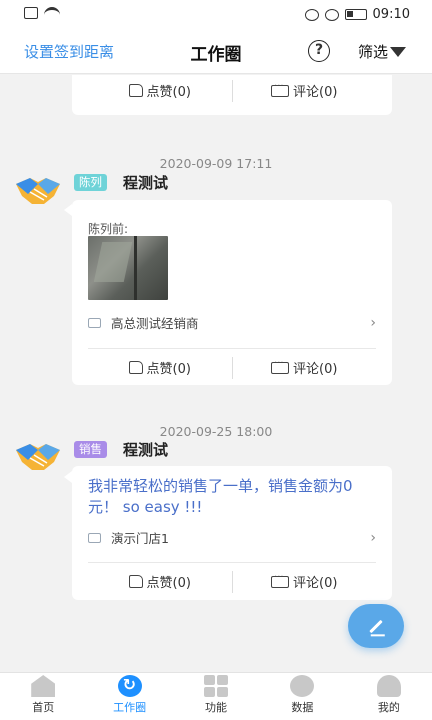 This screenshot has height=720, width=432. I want to click on filter-label: 筛选, so click(373, 52).